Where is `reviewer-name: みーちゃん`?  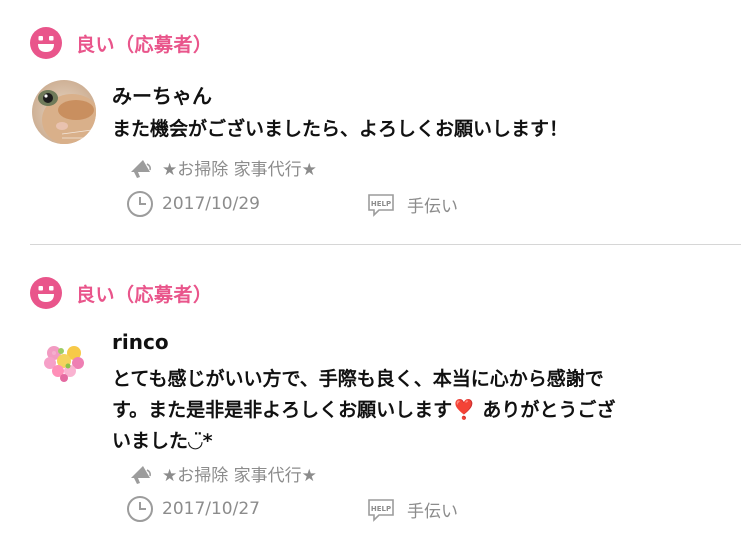 reviewer-name: みーちゃん is located at coordinates (162, 94).